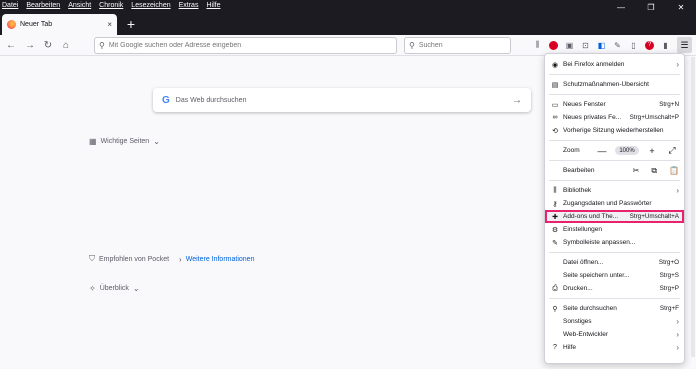  What do you see at coordinates (555, 117) in the screenshot?
I see `mask-icon: ∞` at bounding box center [555, 117].